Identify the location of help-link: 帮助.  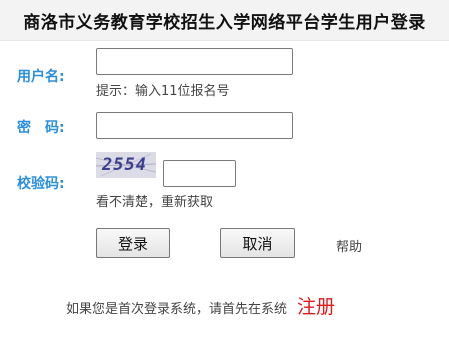
(349, 245).